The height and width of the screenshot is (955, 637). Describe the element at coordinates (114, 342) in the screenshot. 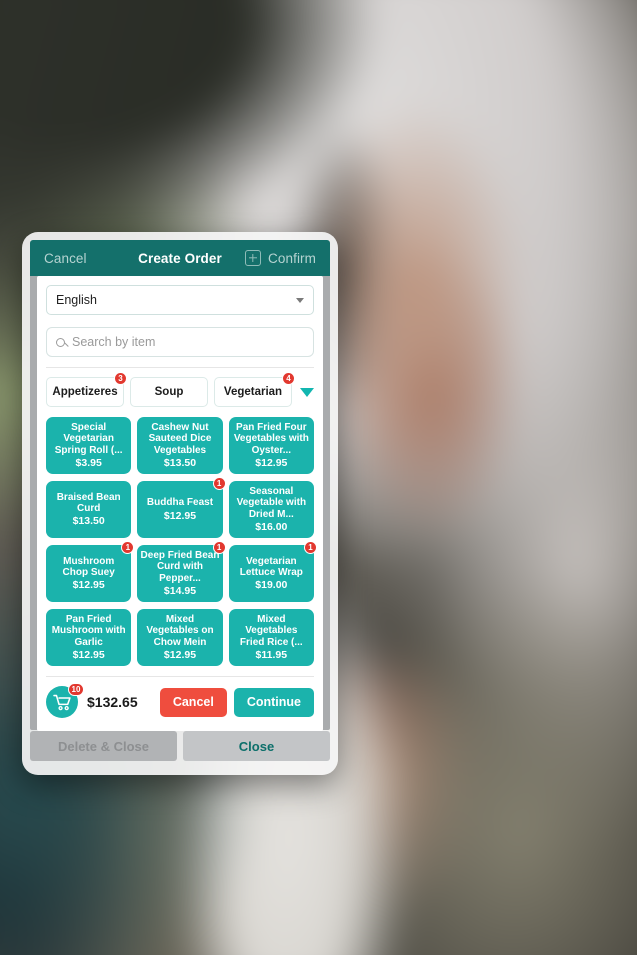

I see `search-input-placeholder: Search by item` at that location.